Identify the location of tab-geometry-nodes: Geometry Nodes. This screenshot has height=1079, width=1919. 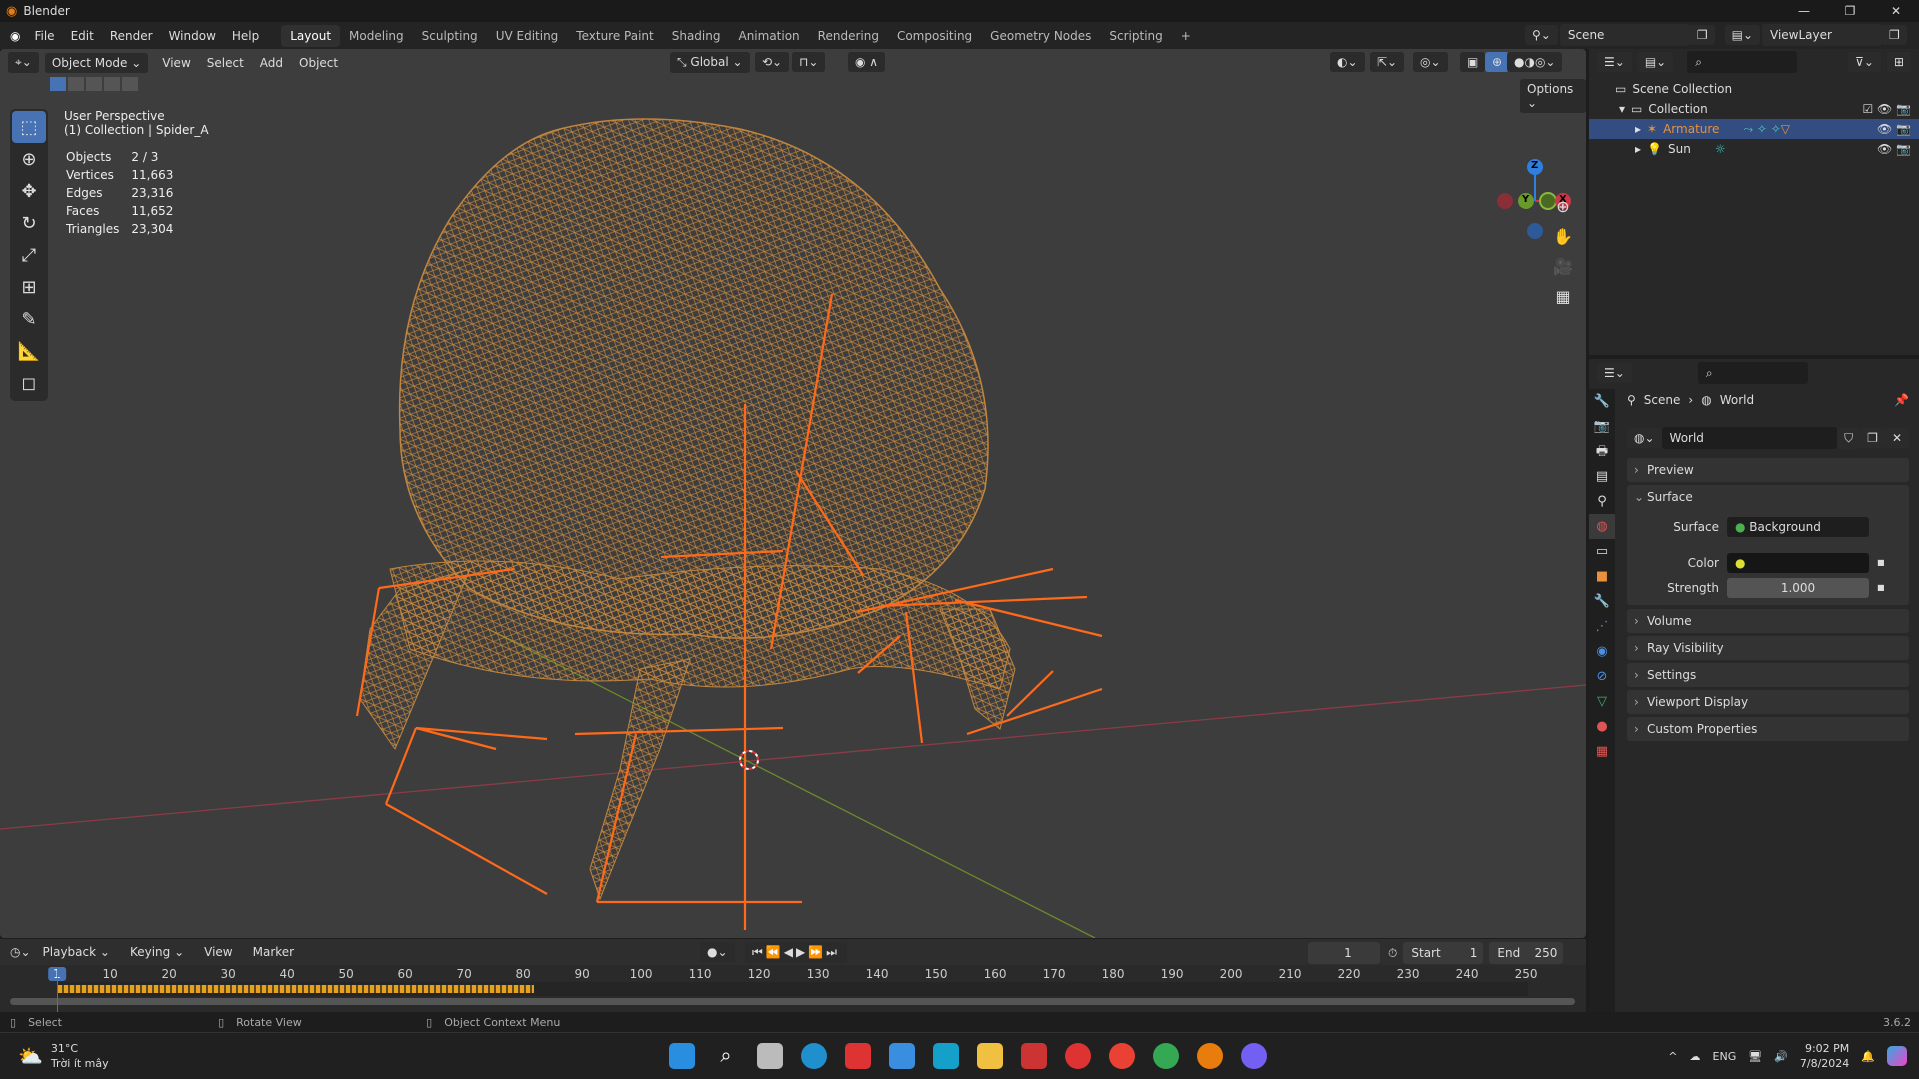
(1040, 36).